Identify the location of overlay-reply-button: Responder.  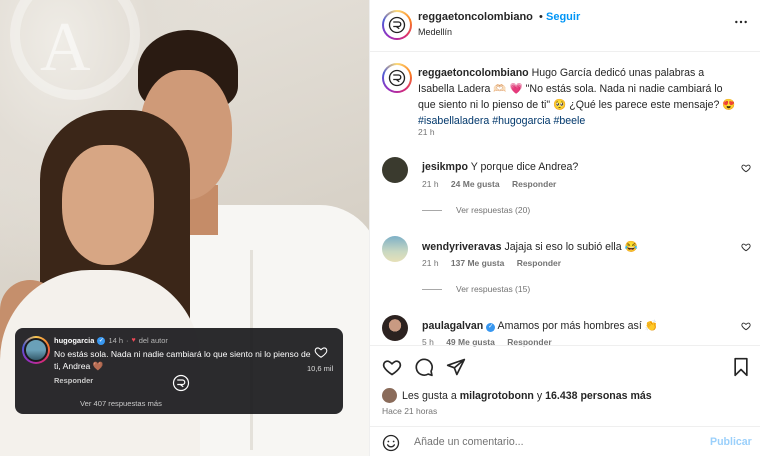
(73, 380).